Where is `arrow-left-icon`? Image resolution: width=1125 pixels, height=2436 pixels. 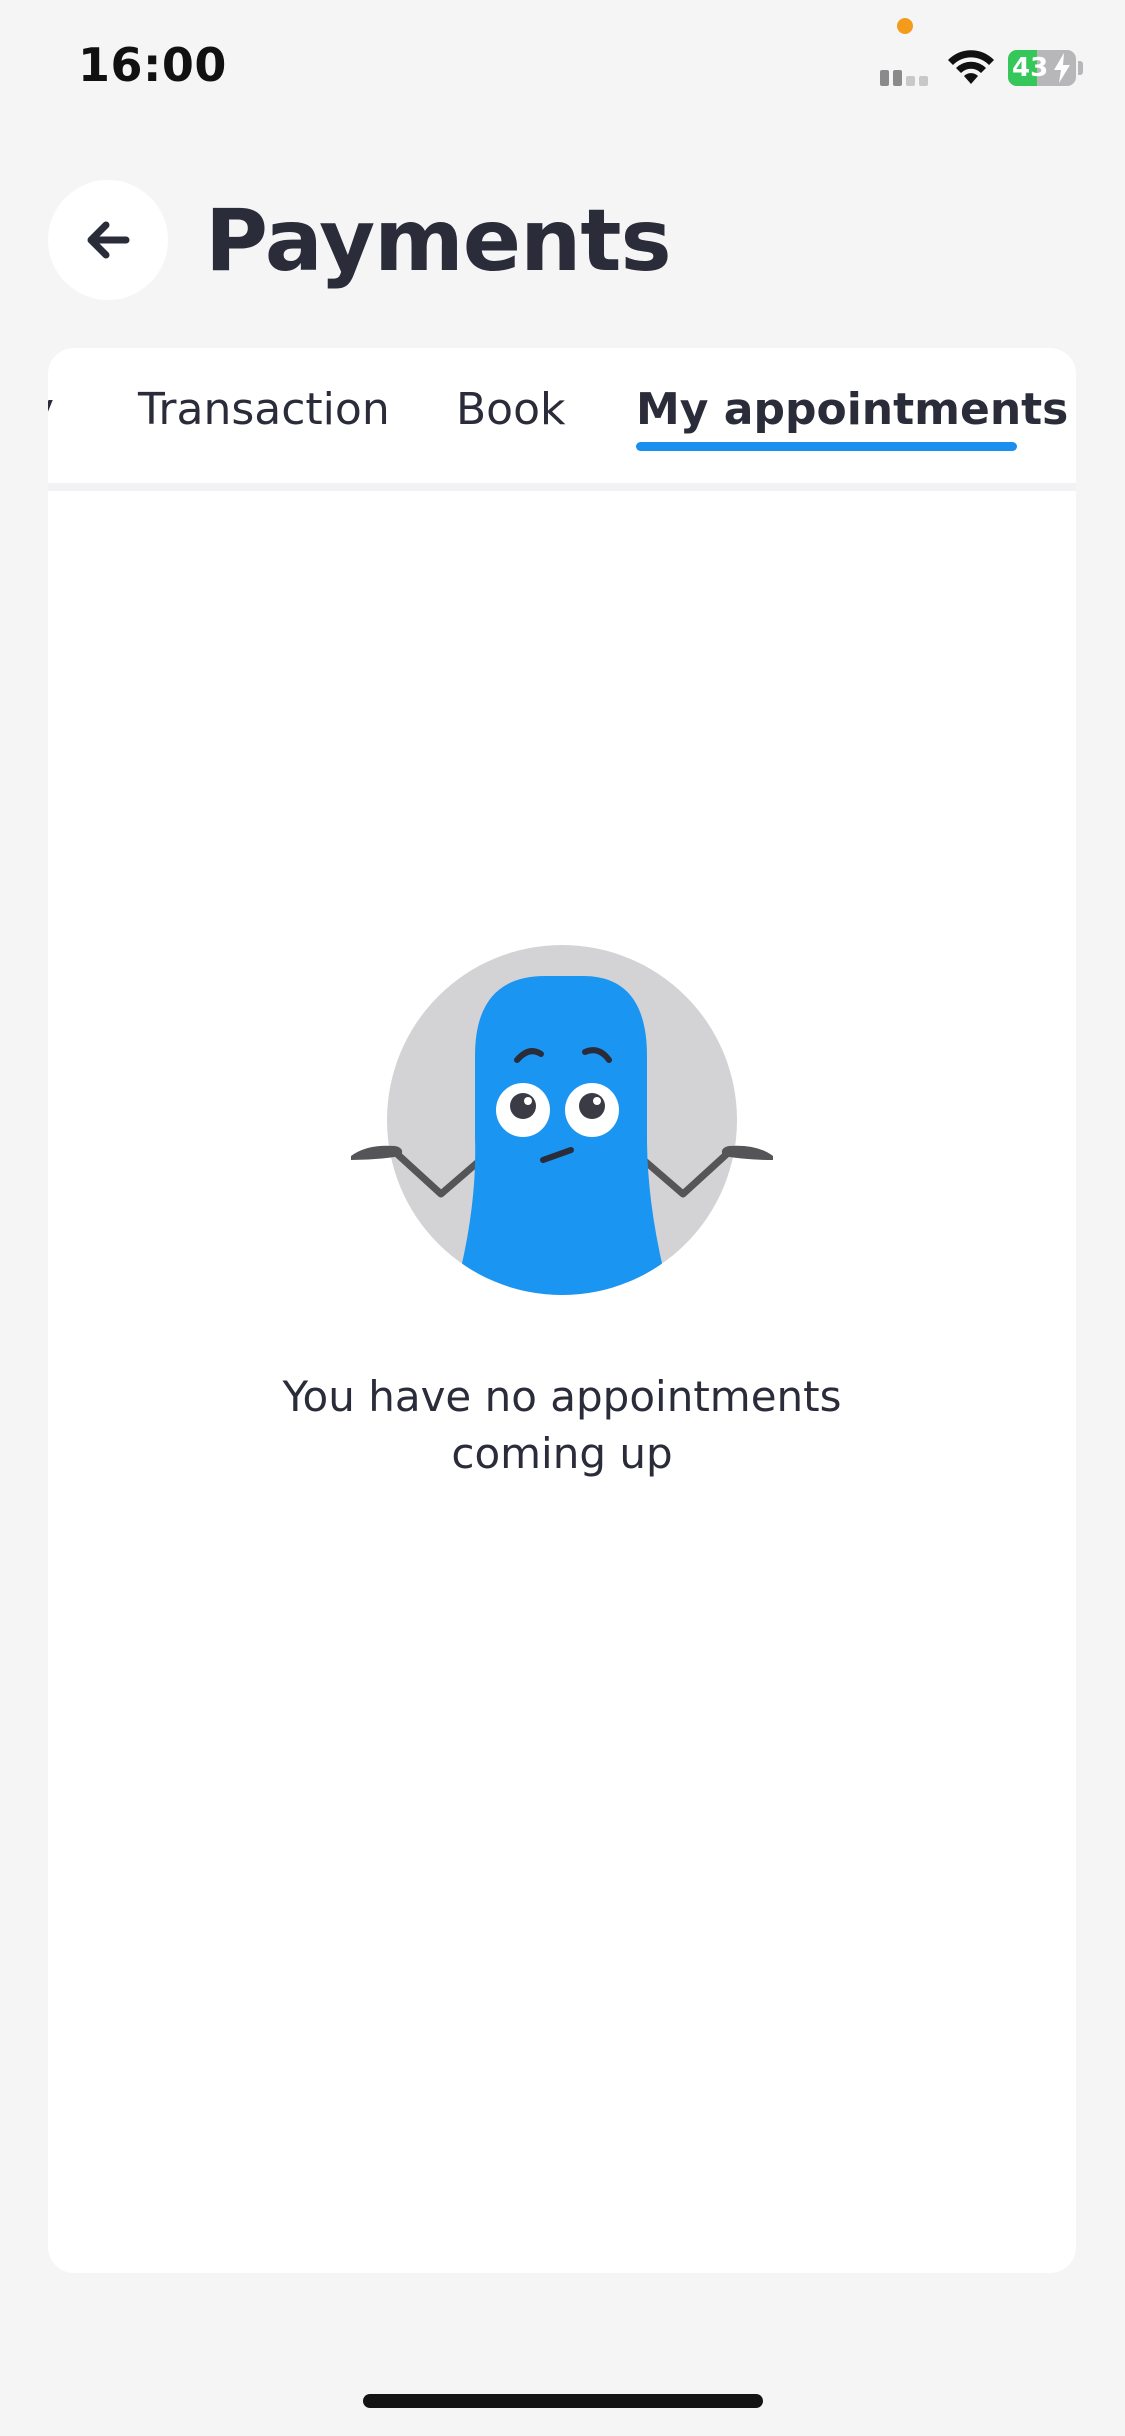
arrow-left-icon is located at coordinates (108, 240).